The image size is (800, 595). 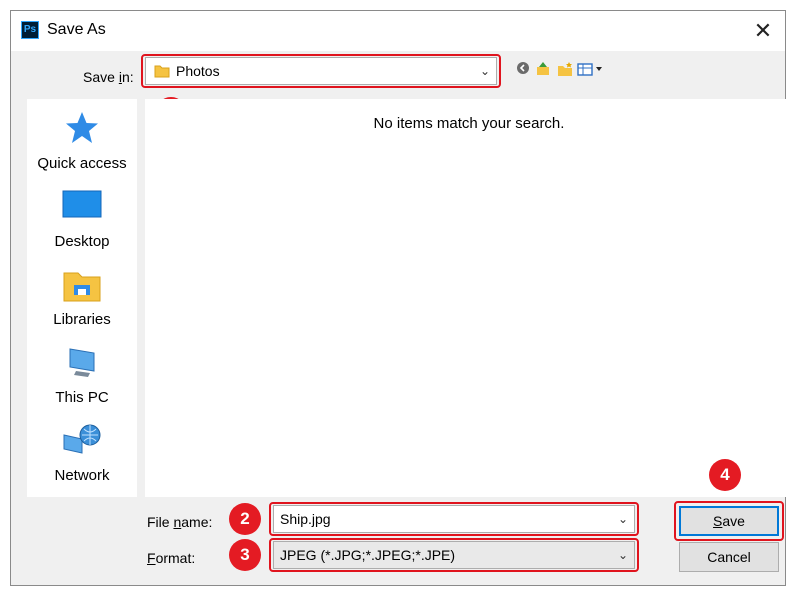 What do you see at coordinates (82, 287) in the screenshot?
I see `libraries-icon` at bounding box center [82, 287].